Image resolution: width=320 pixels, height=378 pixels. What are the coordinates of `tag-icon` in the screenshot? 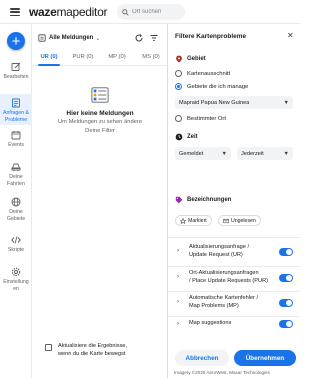 It's located at (179, 200).